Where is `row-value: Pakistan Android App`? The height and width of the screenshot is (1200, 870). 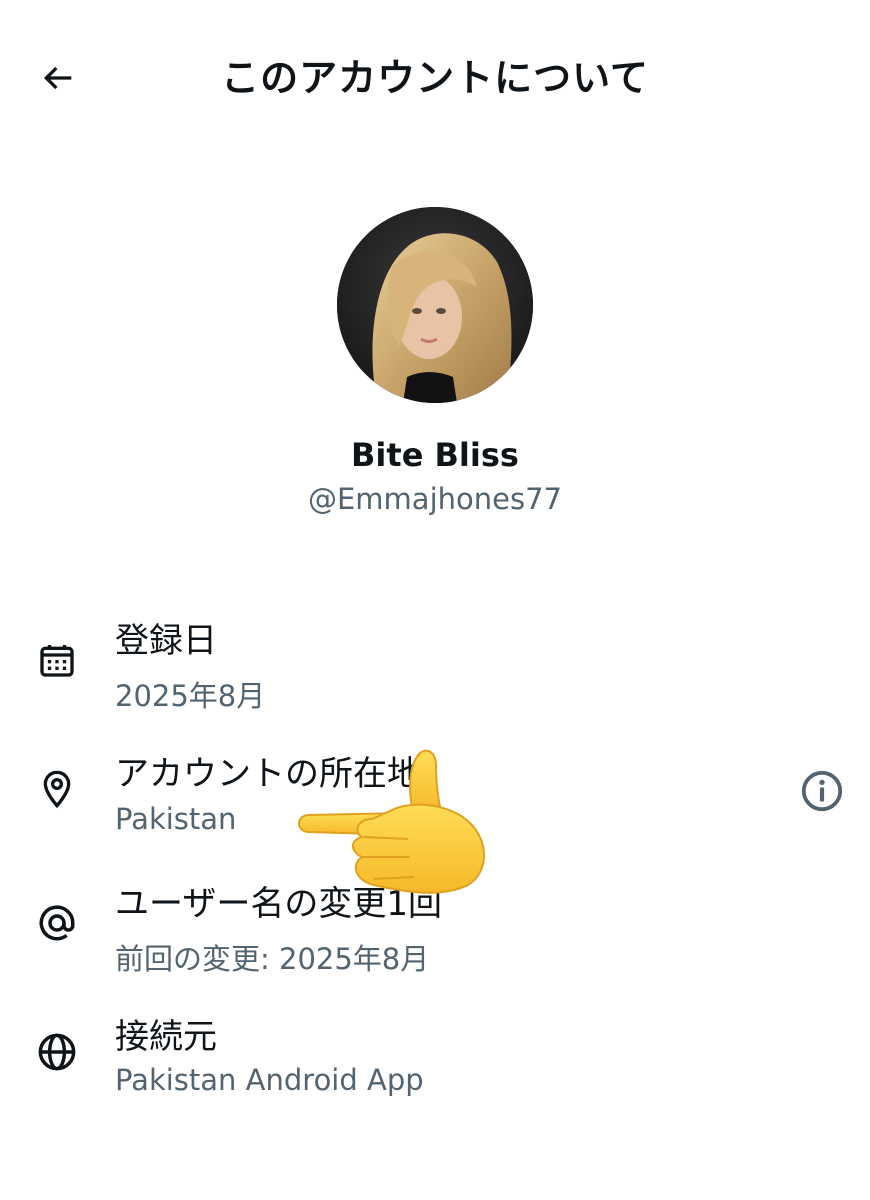 row-value: Pakistan Android App is located at coordinates (269, 1080).